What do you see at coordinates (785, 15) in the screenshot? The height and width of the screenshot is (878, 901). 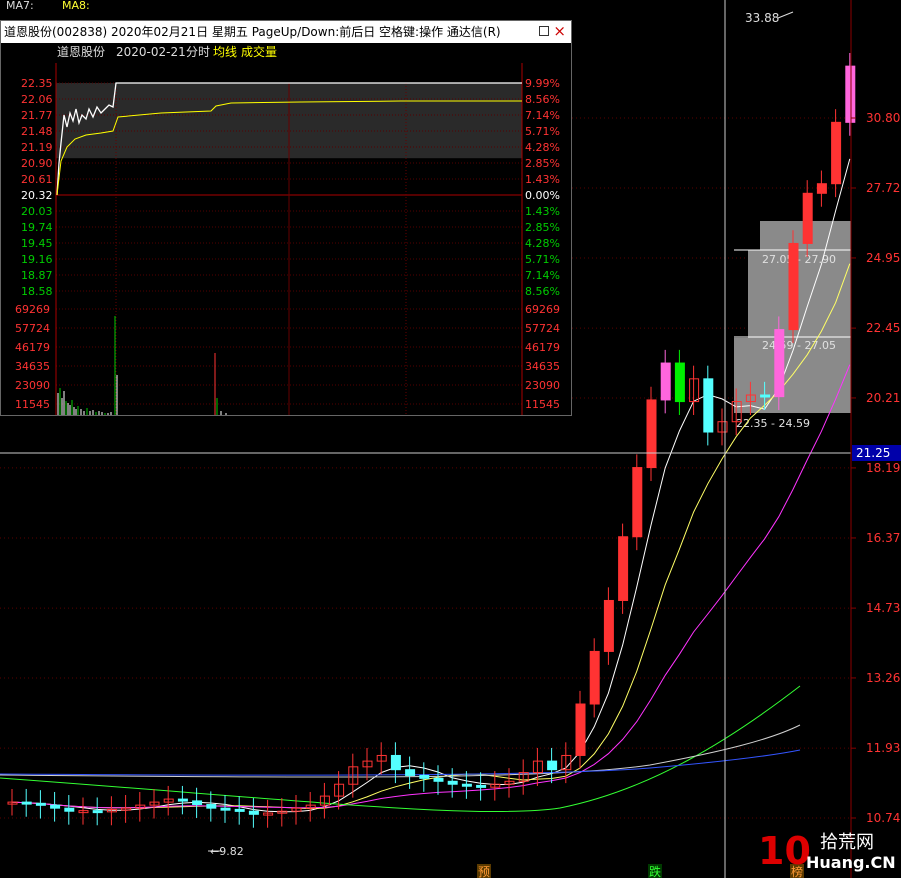 I see `max-price-pointer` at bounding box center [785, 15].